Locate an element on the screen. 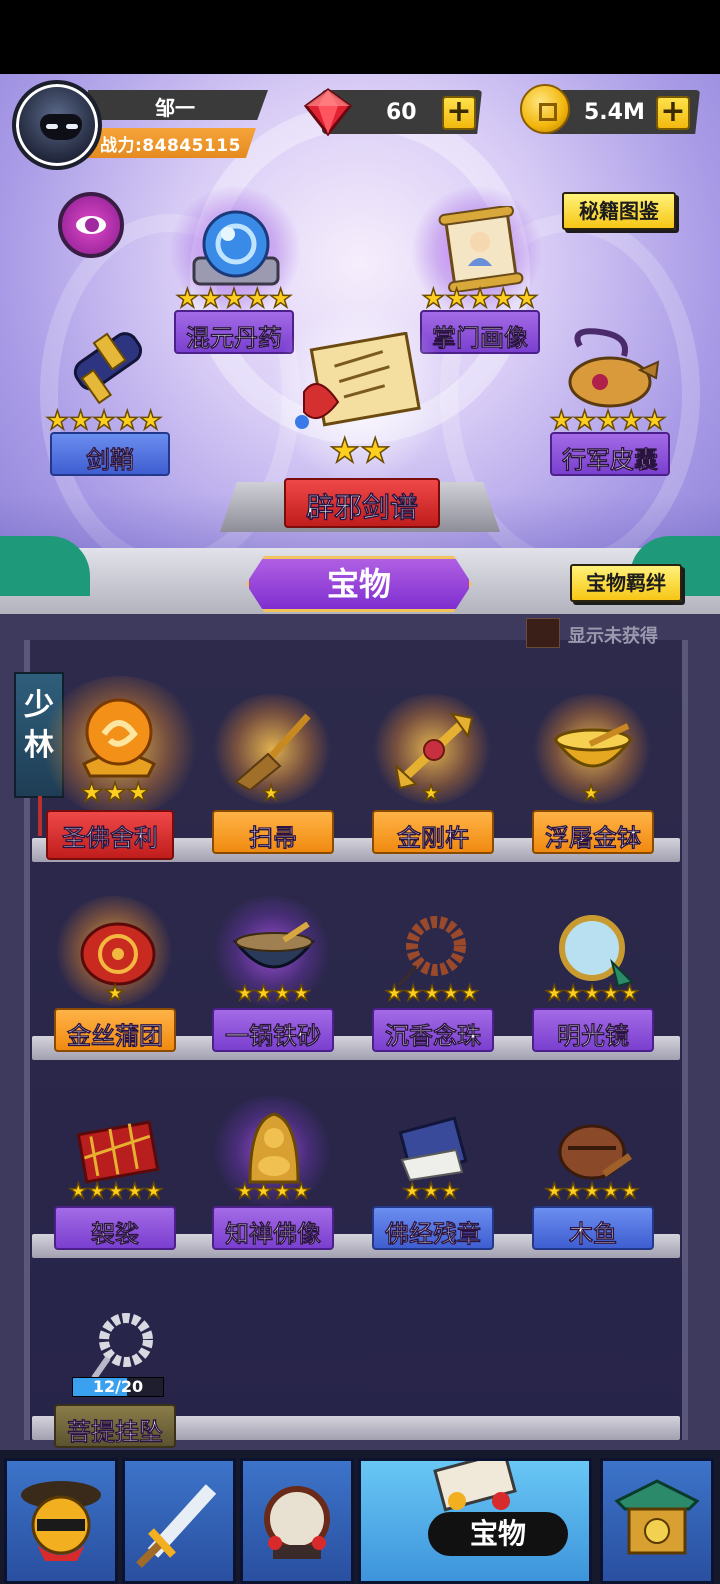  treasure-item-10: 佛经残章 is located at coordinates (433, 1228).